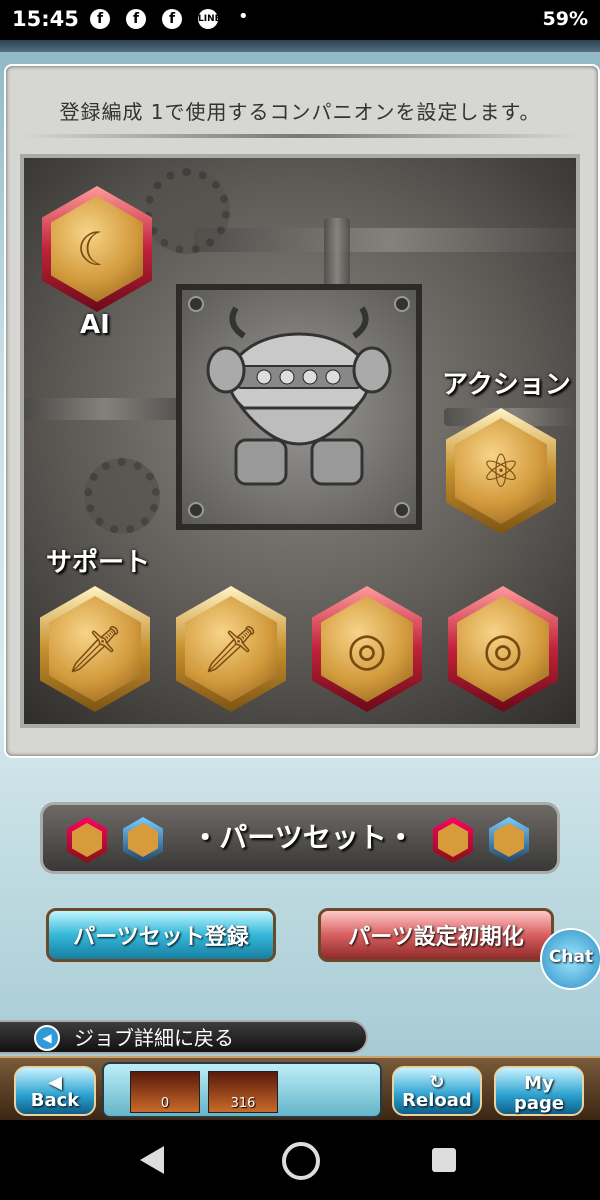 The width and height of the screenshot is (600, 1200). Describe the element at coordinates (165, 1103) in the screenshot. I see `item-1-count: 0` at that location.